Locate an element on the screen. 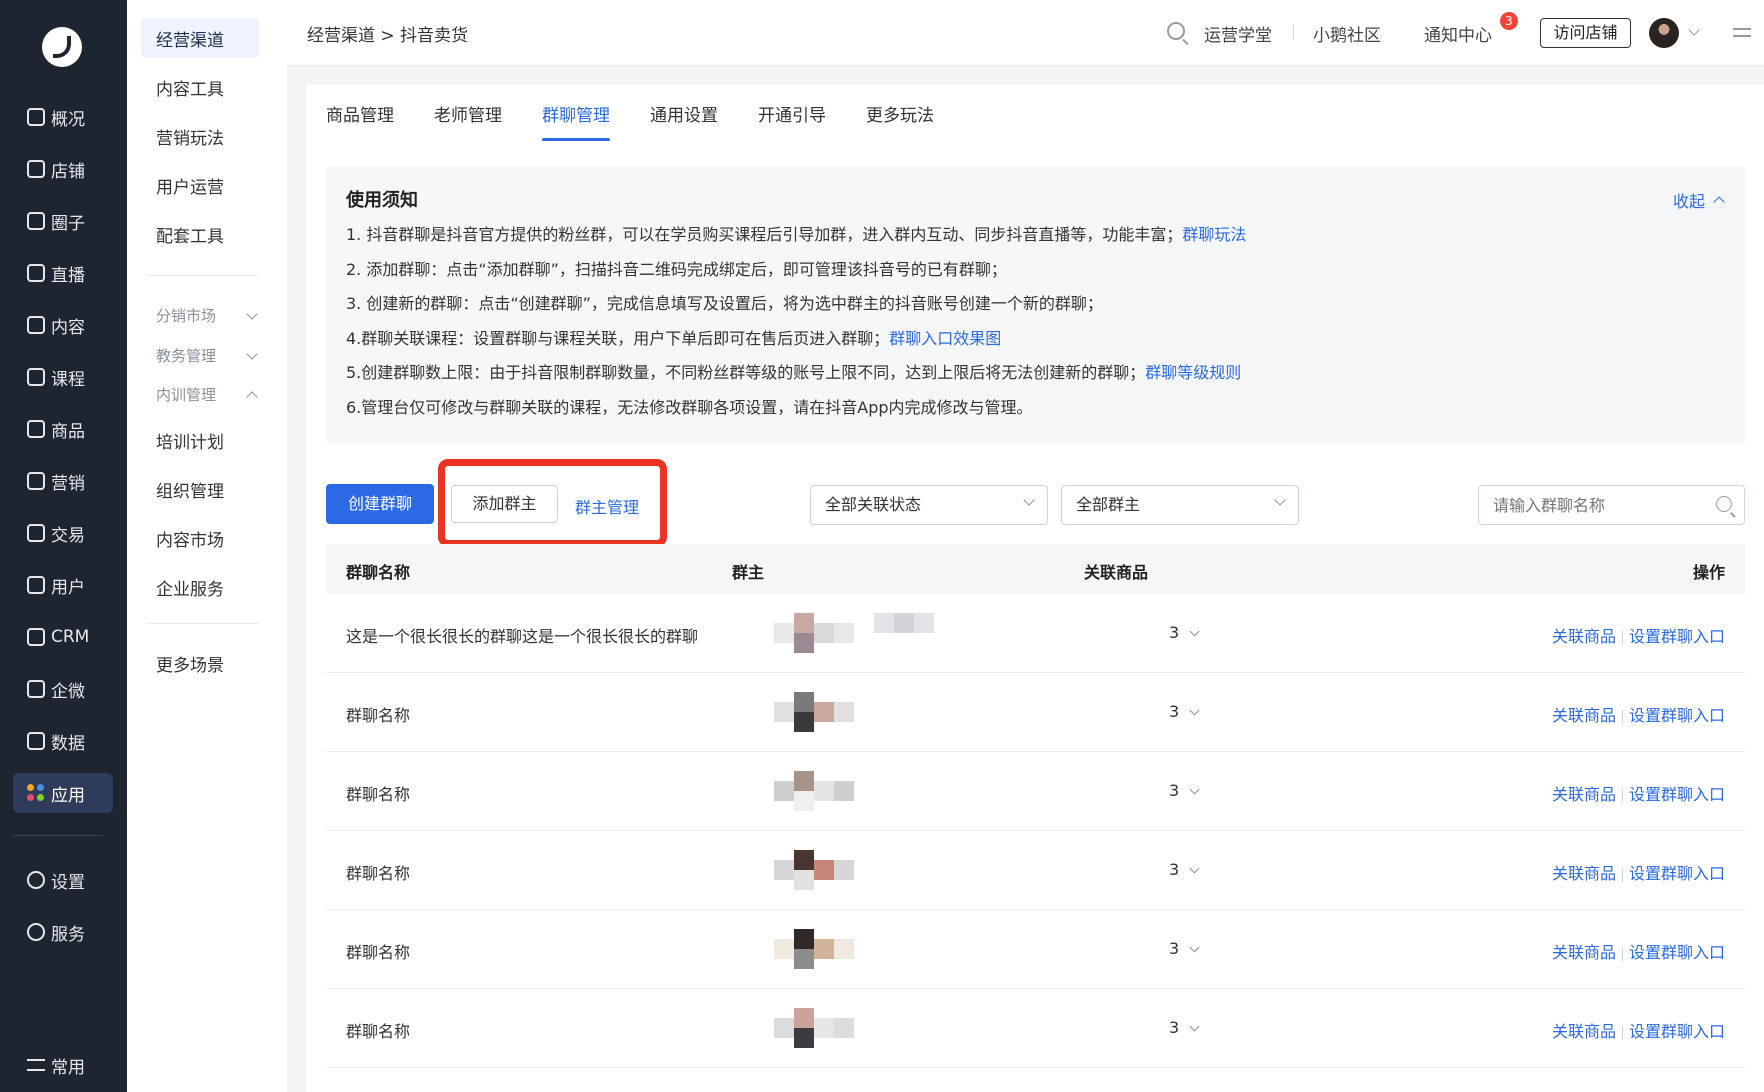  nav-item-11: 企微 is located at coordinates (63, 689).